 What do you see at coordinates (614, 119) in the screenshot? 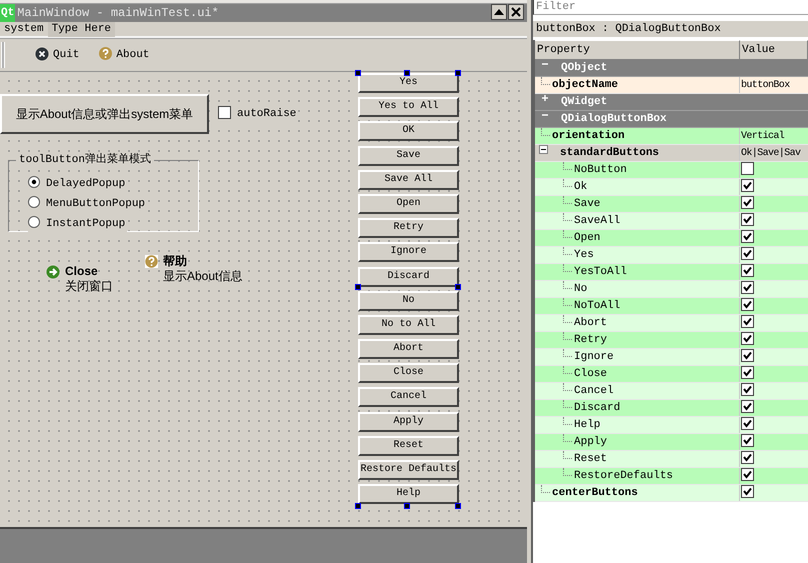
I see `category-name: QDialogButtonBox` at bounding box center [614, 119].